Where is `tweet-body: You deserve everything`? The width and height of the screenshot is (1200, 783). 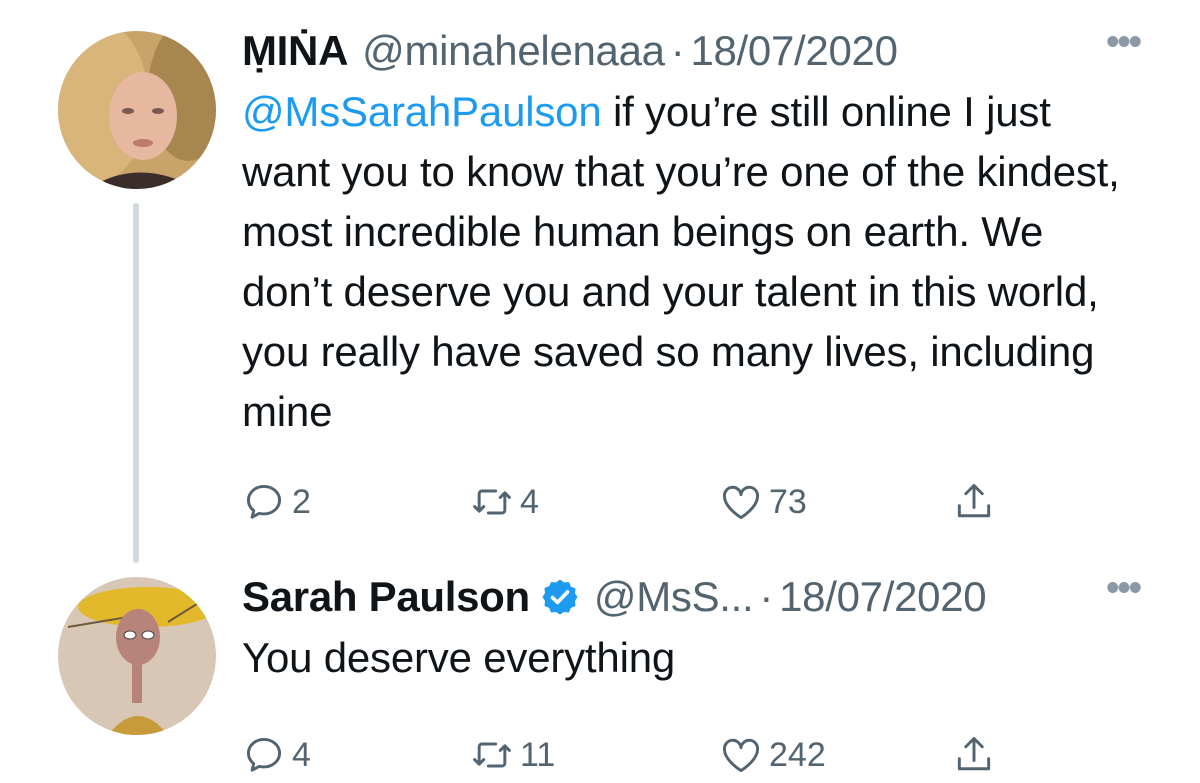 tweet-body: You deserve everything is located at coordinates (459, 657).